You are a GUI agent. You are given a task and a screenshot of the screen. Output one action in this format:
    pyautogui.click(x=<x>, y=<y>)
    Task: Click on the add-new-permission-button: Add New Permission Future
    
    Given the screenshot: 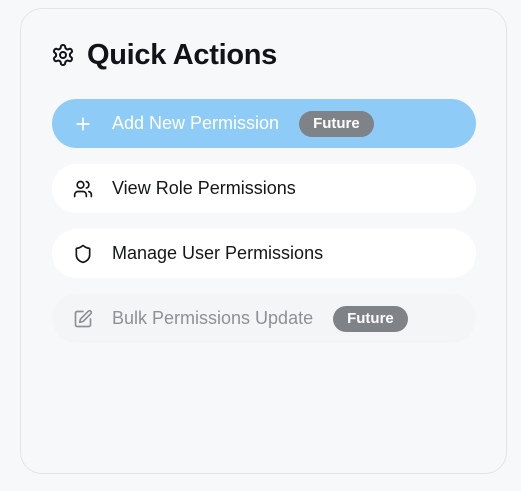 What is the action you would take?
    pyautogui.click(x=264, y=123)
    